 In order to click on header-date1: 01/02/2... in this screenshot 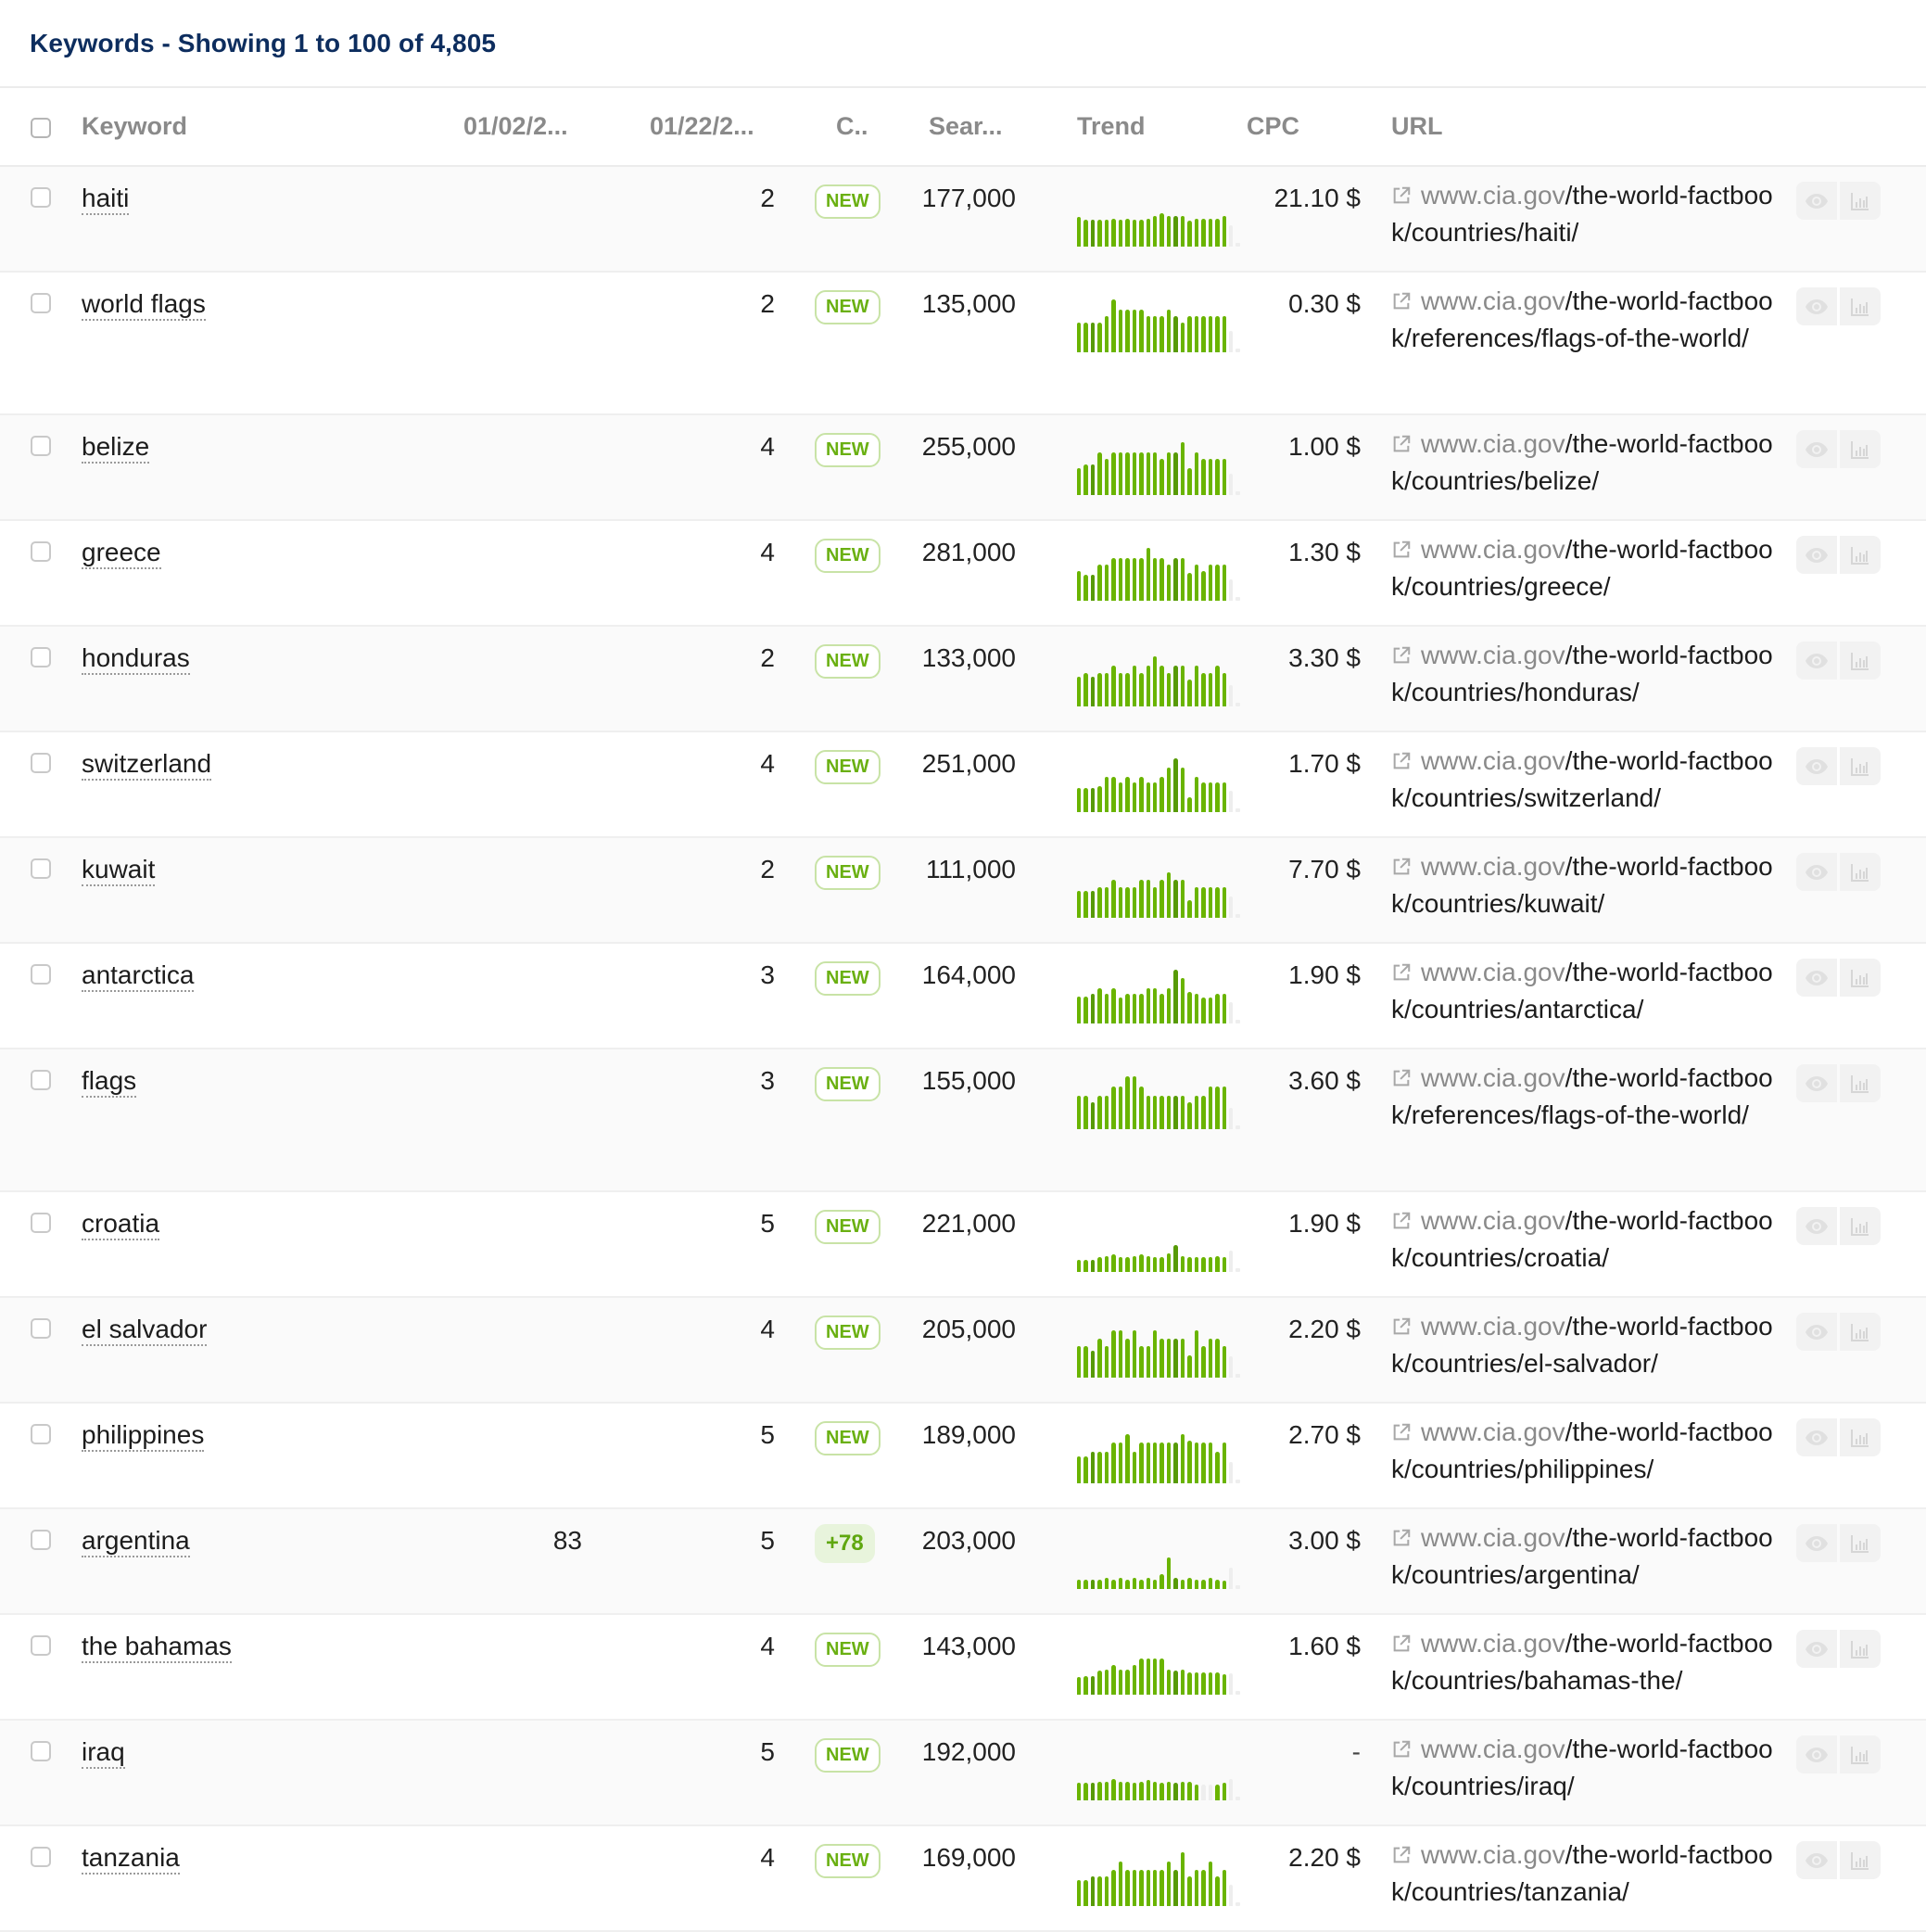, I will do `click(535, 127)`.